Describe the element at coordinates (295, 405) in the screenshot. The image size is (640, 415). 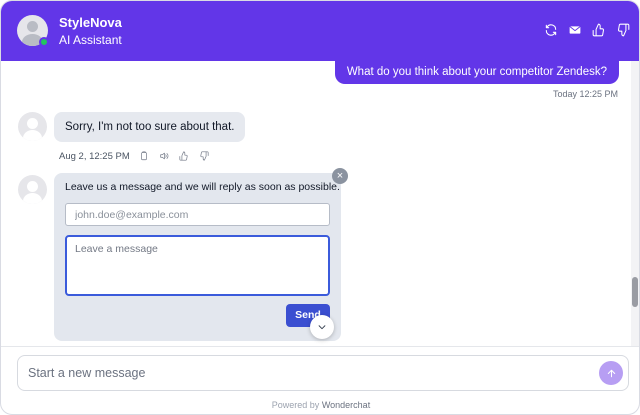
I see `powered-prefix: Powered by` at that location.